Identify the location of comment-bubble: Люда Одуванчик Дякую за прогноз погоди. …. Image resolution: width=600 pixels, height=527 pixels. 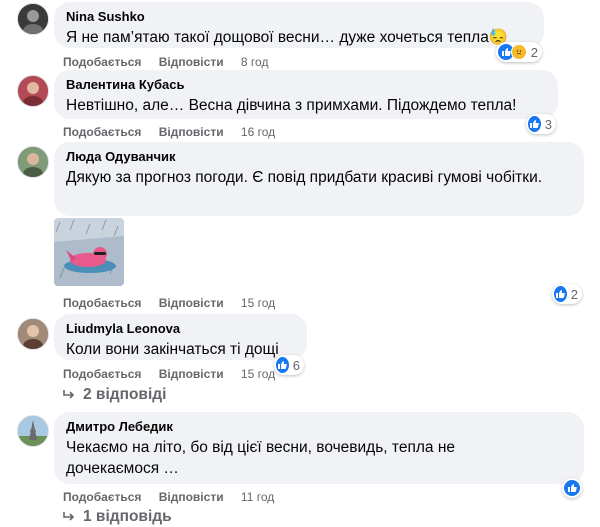
(319, 179).